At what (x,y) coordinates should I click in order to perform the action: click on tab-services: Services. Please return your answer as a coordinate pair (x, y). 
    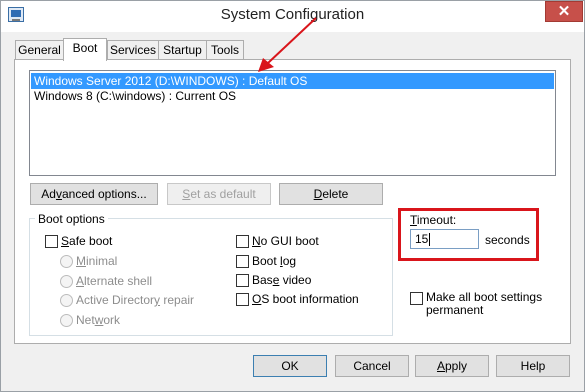
    Looking at the image, I should click on (133, 50).